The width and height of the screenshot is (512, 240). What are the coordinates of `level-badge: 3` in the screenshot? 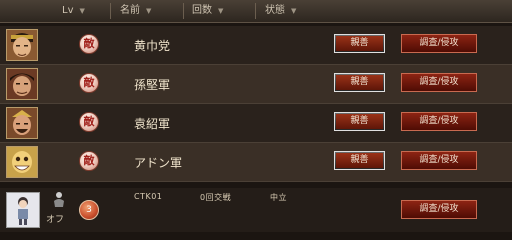 It's located at (89, 210).